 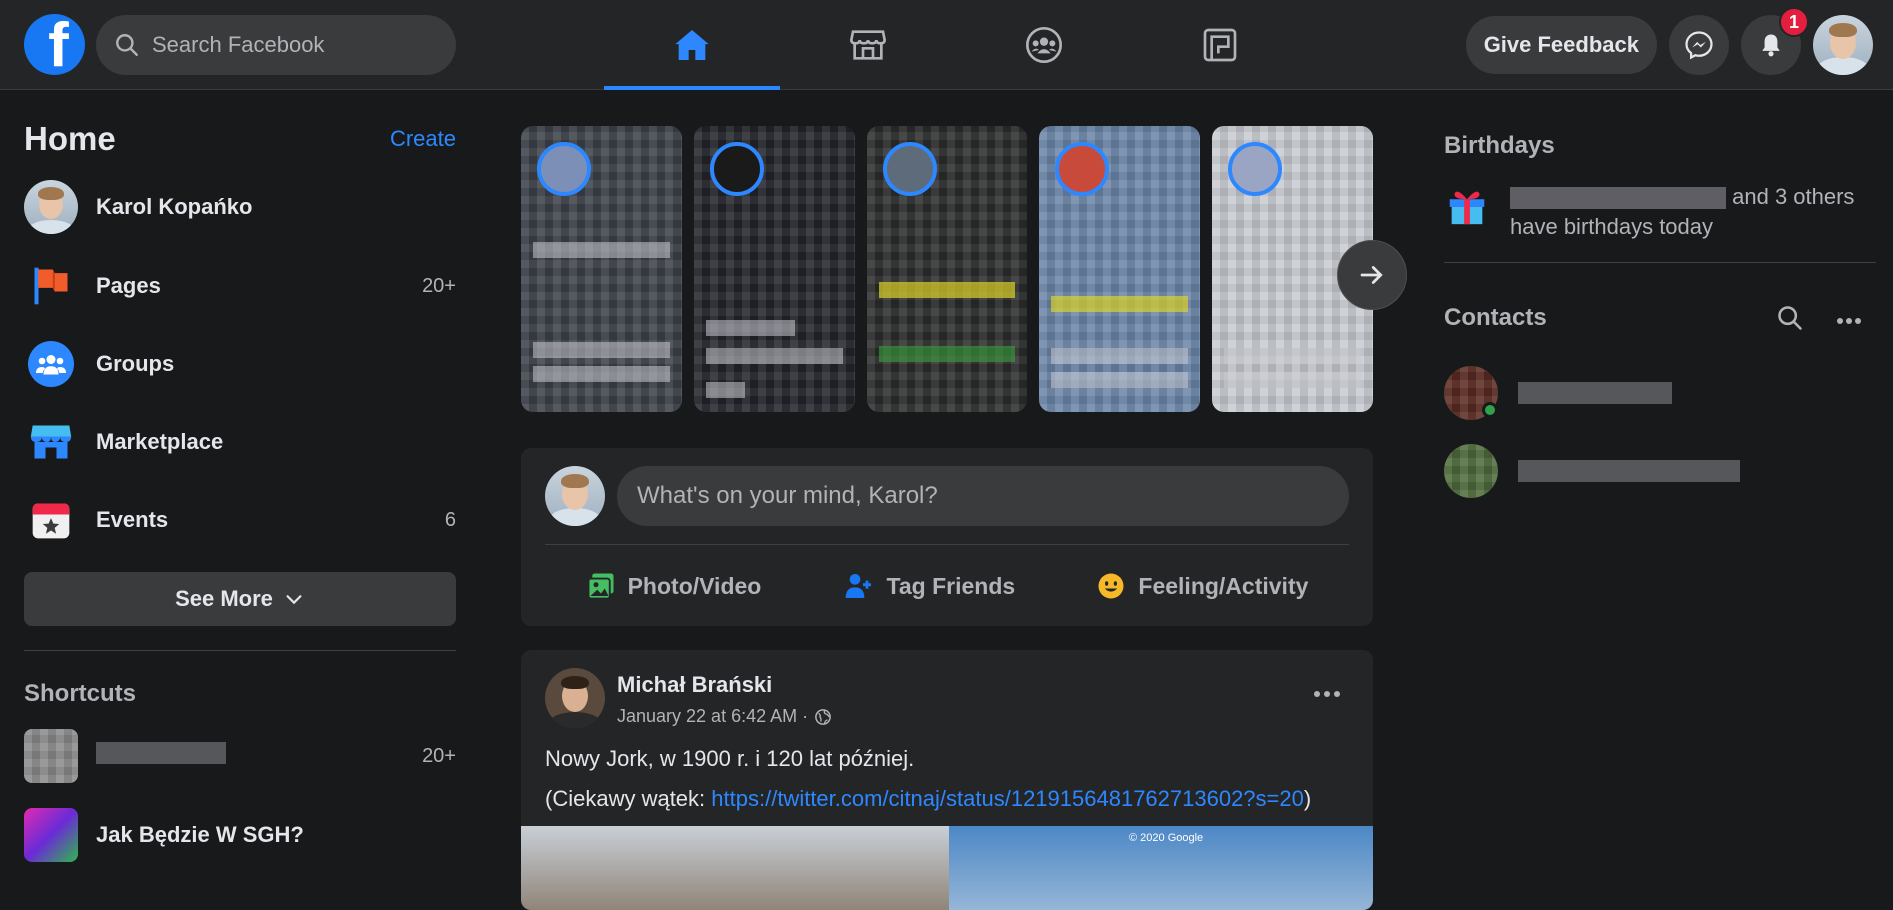 I want to click on post-image: © 2020 Google, so click(x=947, y=868).